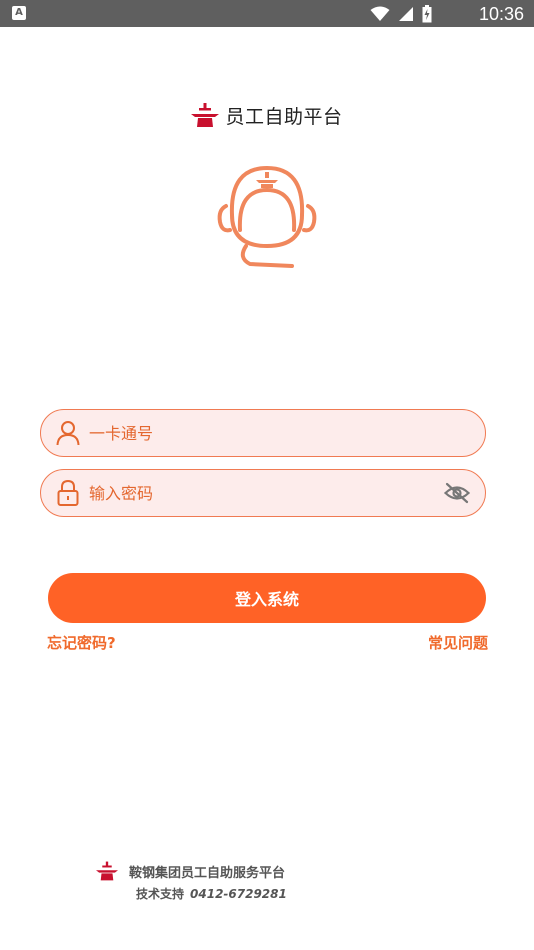 The image size is (534, 950). I want to click on status-time: 10:36, so click(501, 14).